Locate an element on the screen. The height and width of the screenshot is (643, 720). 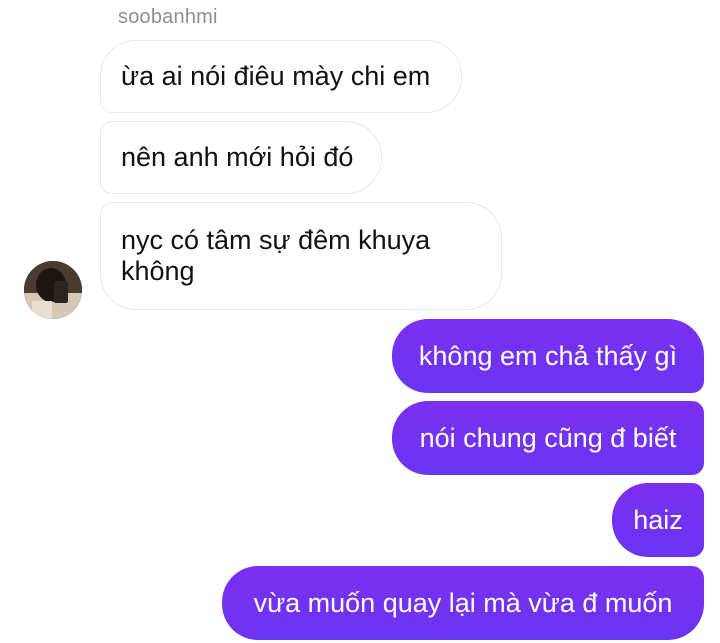
user-avatar-icon is located at coordinates (53, 290).